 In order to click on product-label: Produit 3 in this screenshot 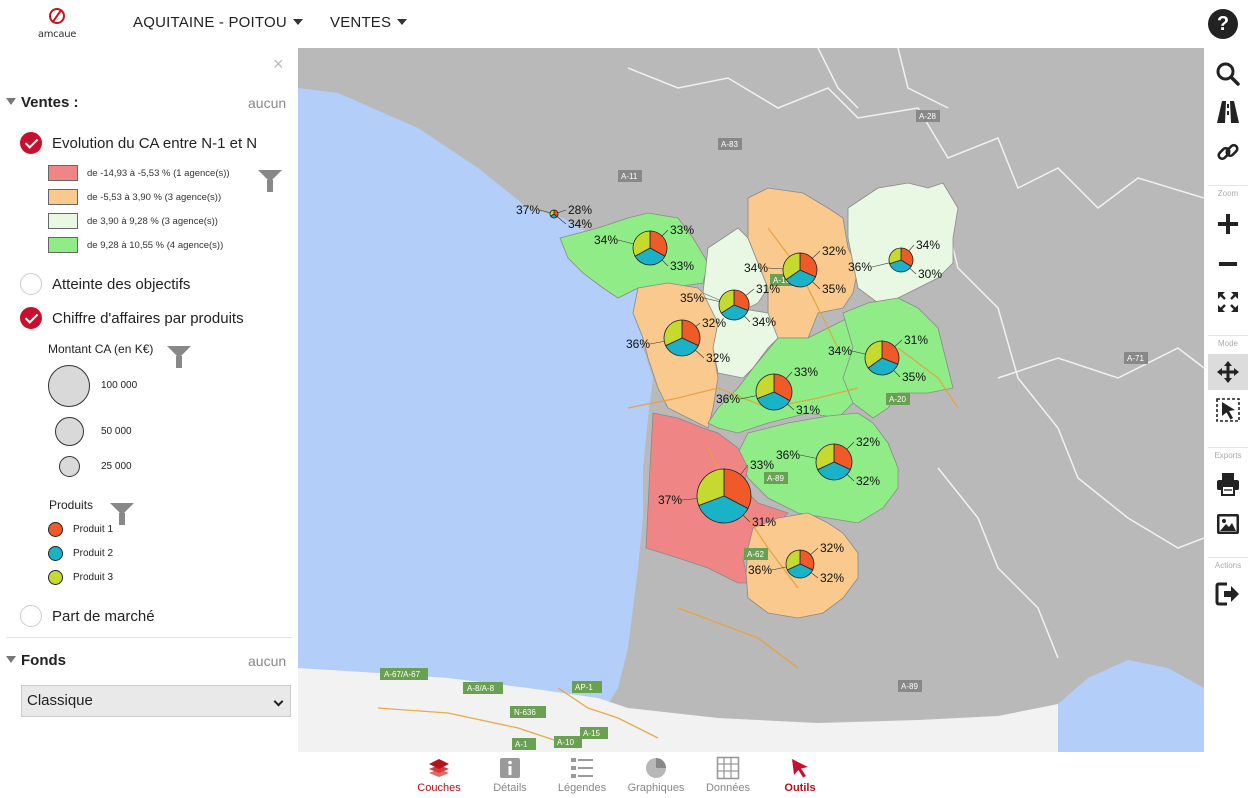, I will do `click(93, 577)`.